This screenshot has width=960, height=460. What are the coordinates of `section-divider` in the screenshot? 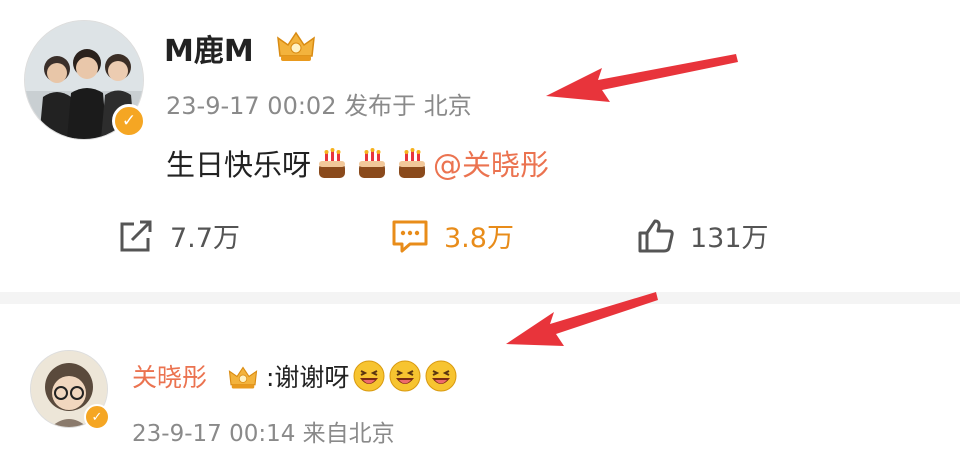 It's located at (480, 298).